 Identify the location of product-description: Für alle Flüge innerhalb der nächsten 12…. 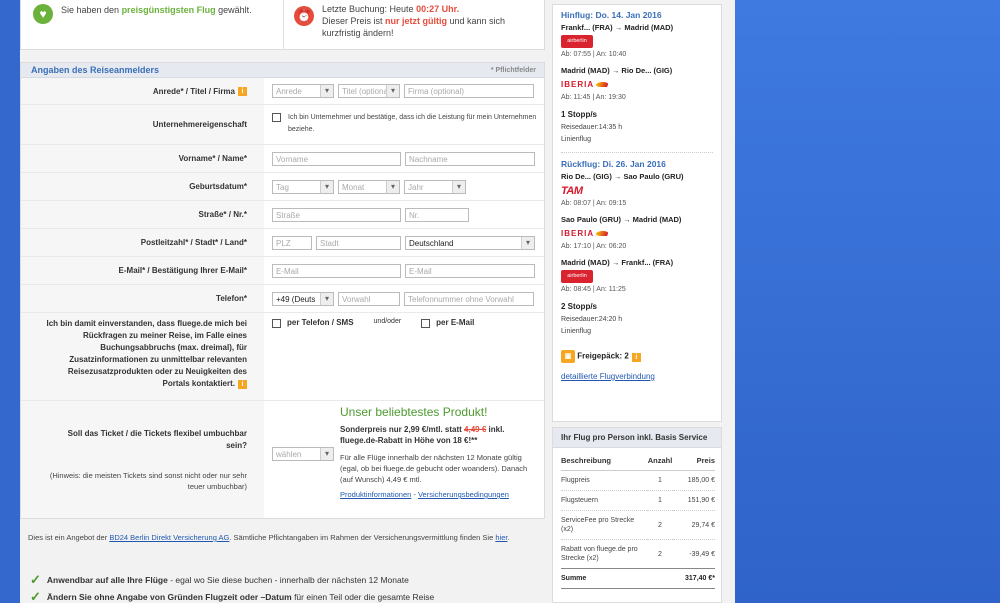
(434, 468).